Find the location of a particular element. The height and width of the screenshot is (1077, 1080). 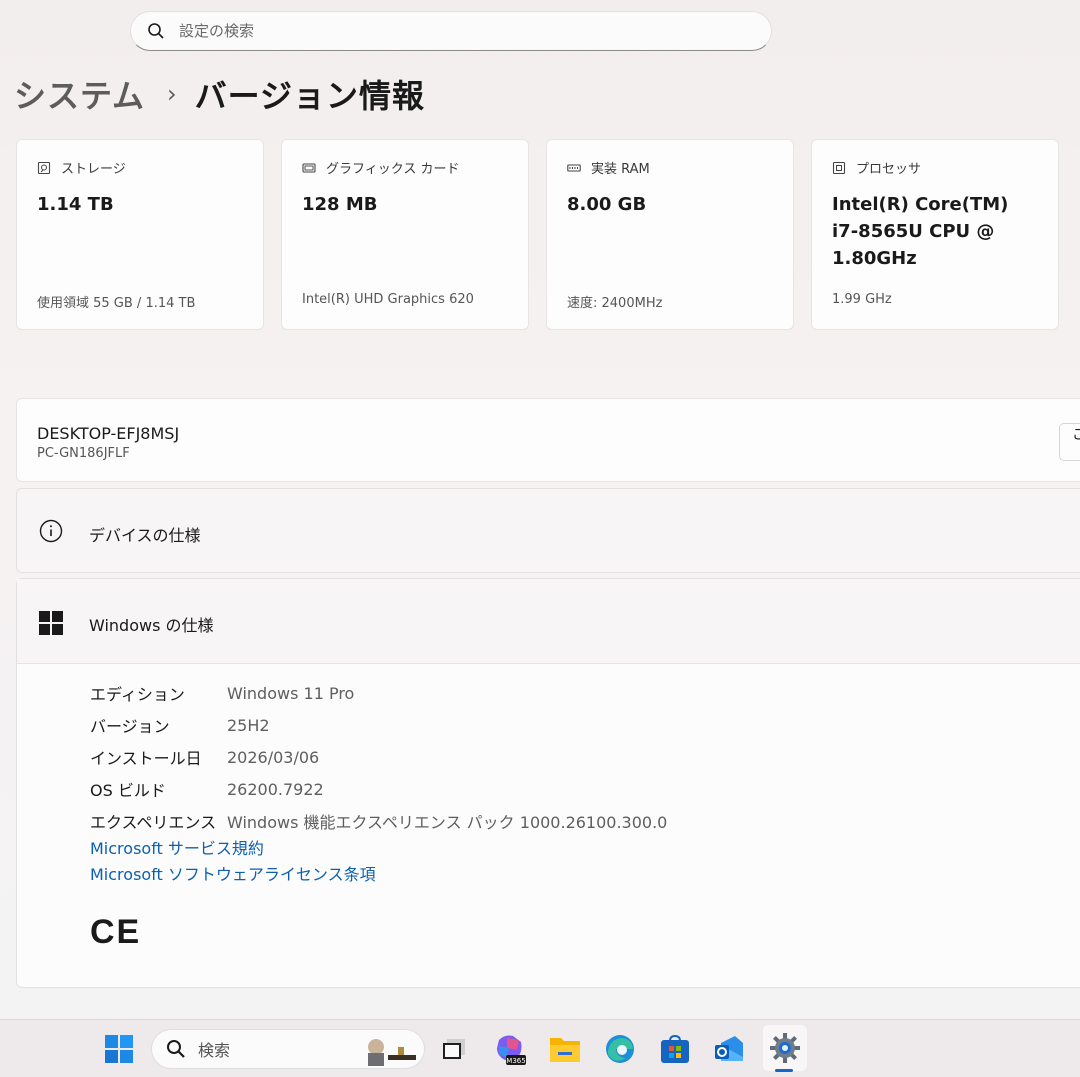

start-button is located at coordinates (119, 1049).